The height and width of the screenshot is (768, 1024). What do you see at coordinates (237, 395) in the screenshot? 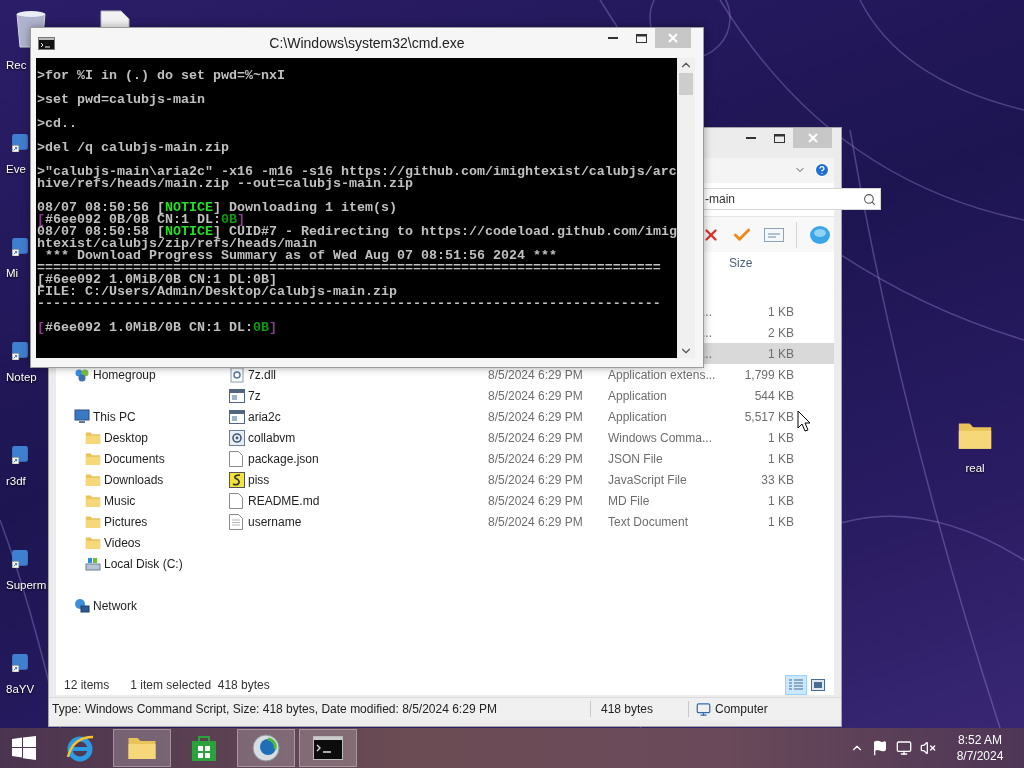
I see `window-file-icon` at bounding box center [237, 395].